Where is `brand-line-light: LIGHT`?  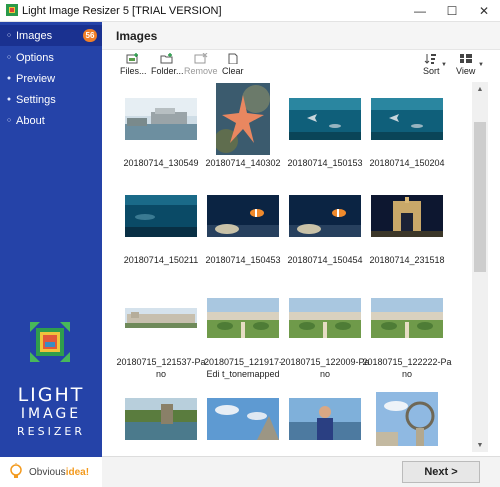
brand-line-light: LIGHT is located at coordinates (51, 395).